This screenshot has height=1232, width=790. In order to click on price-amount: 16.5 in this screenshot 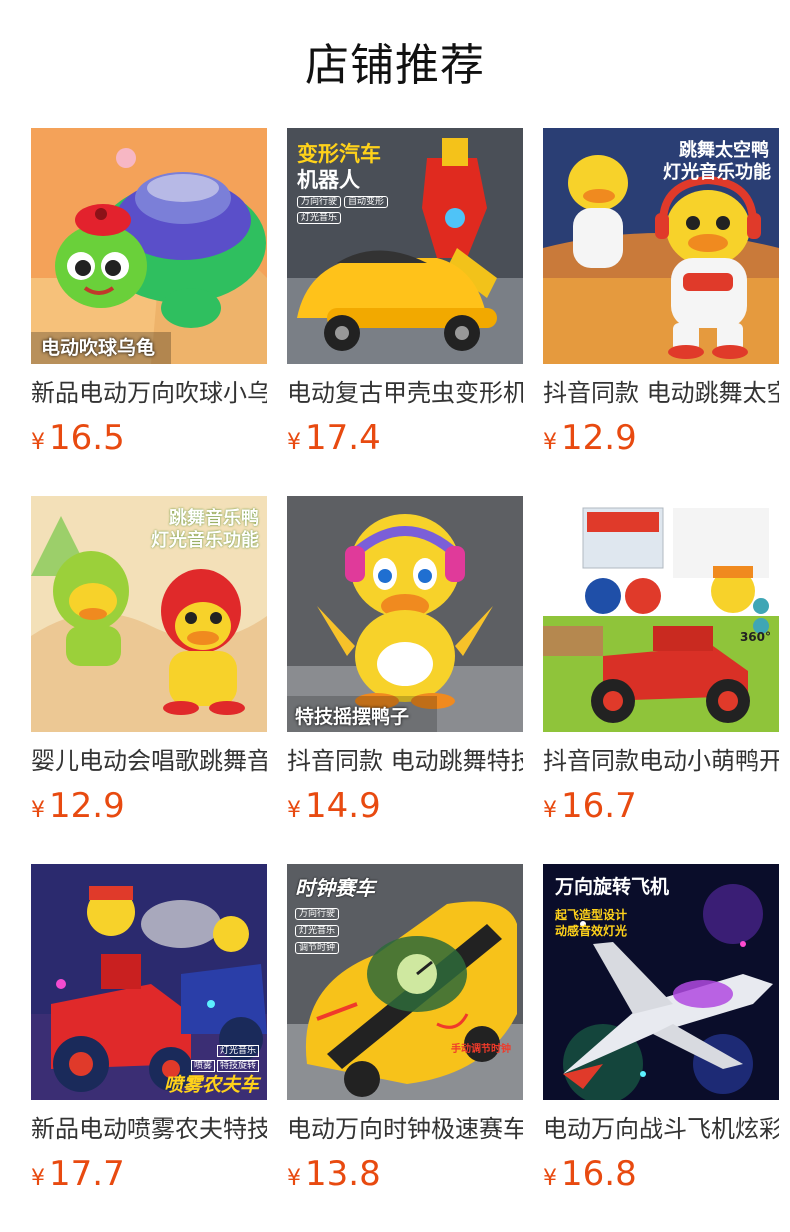, I will do `click(87, 438)`.